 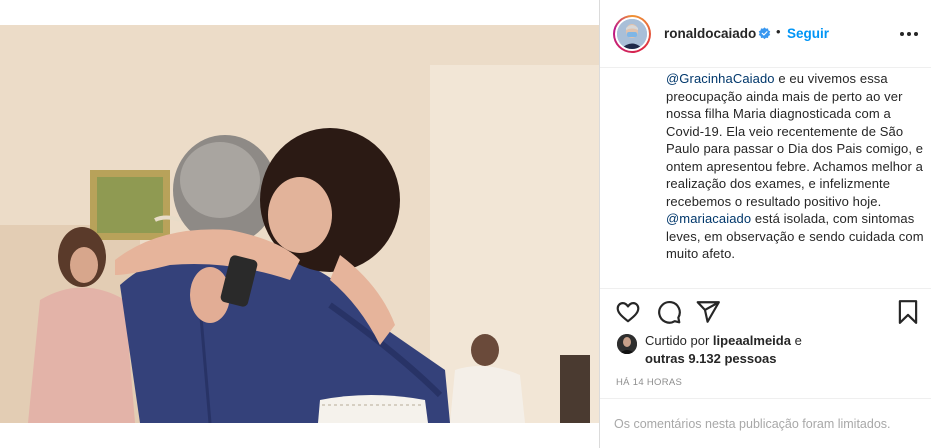 I want to click on heart-icon, so click(x=628, y=312).